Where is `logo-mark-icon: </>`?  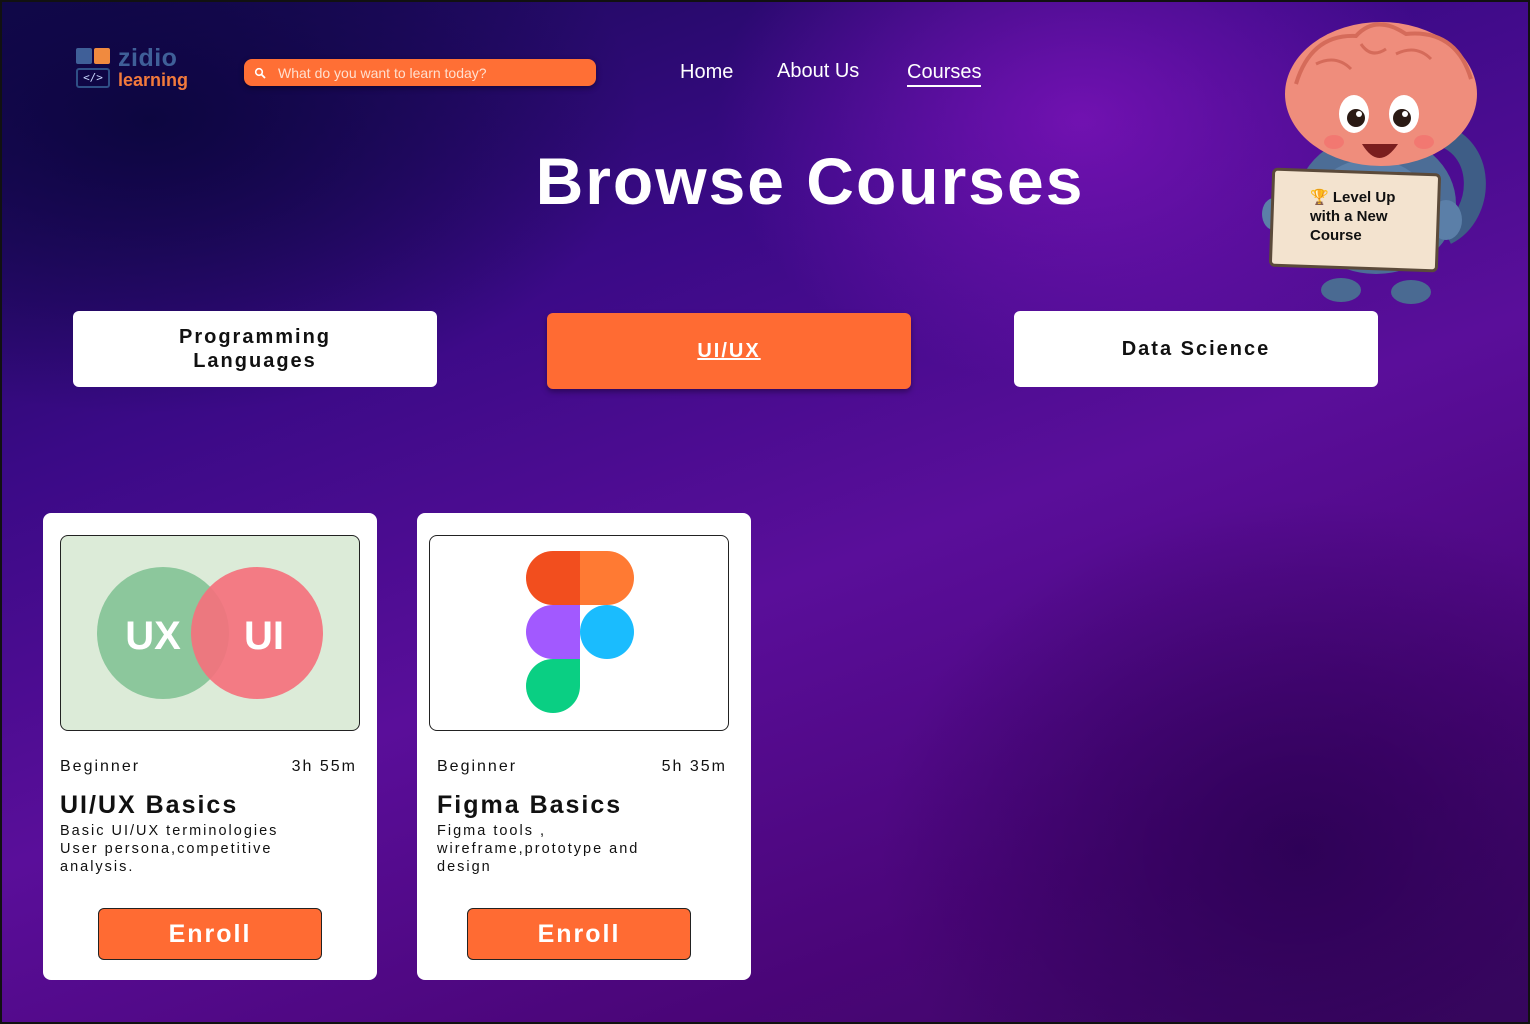
logo-mark-icon: </> is located at coordinates (94, 69).